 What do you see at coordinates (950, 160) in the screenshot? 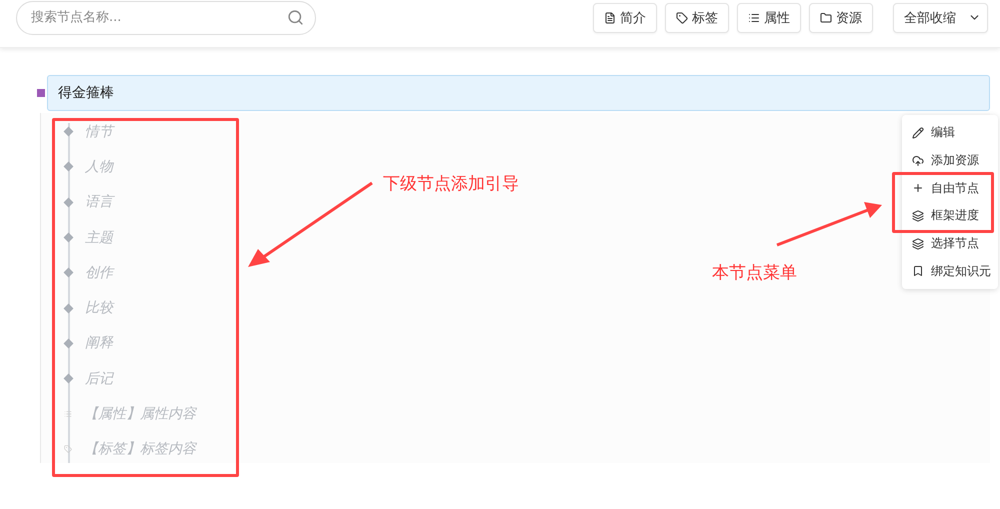
I see `menu-item: 添加资源` at bounding box center [950, 160].